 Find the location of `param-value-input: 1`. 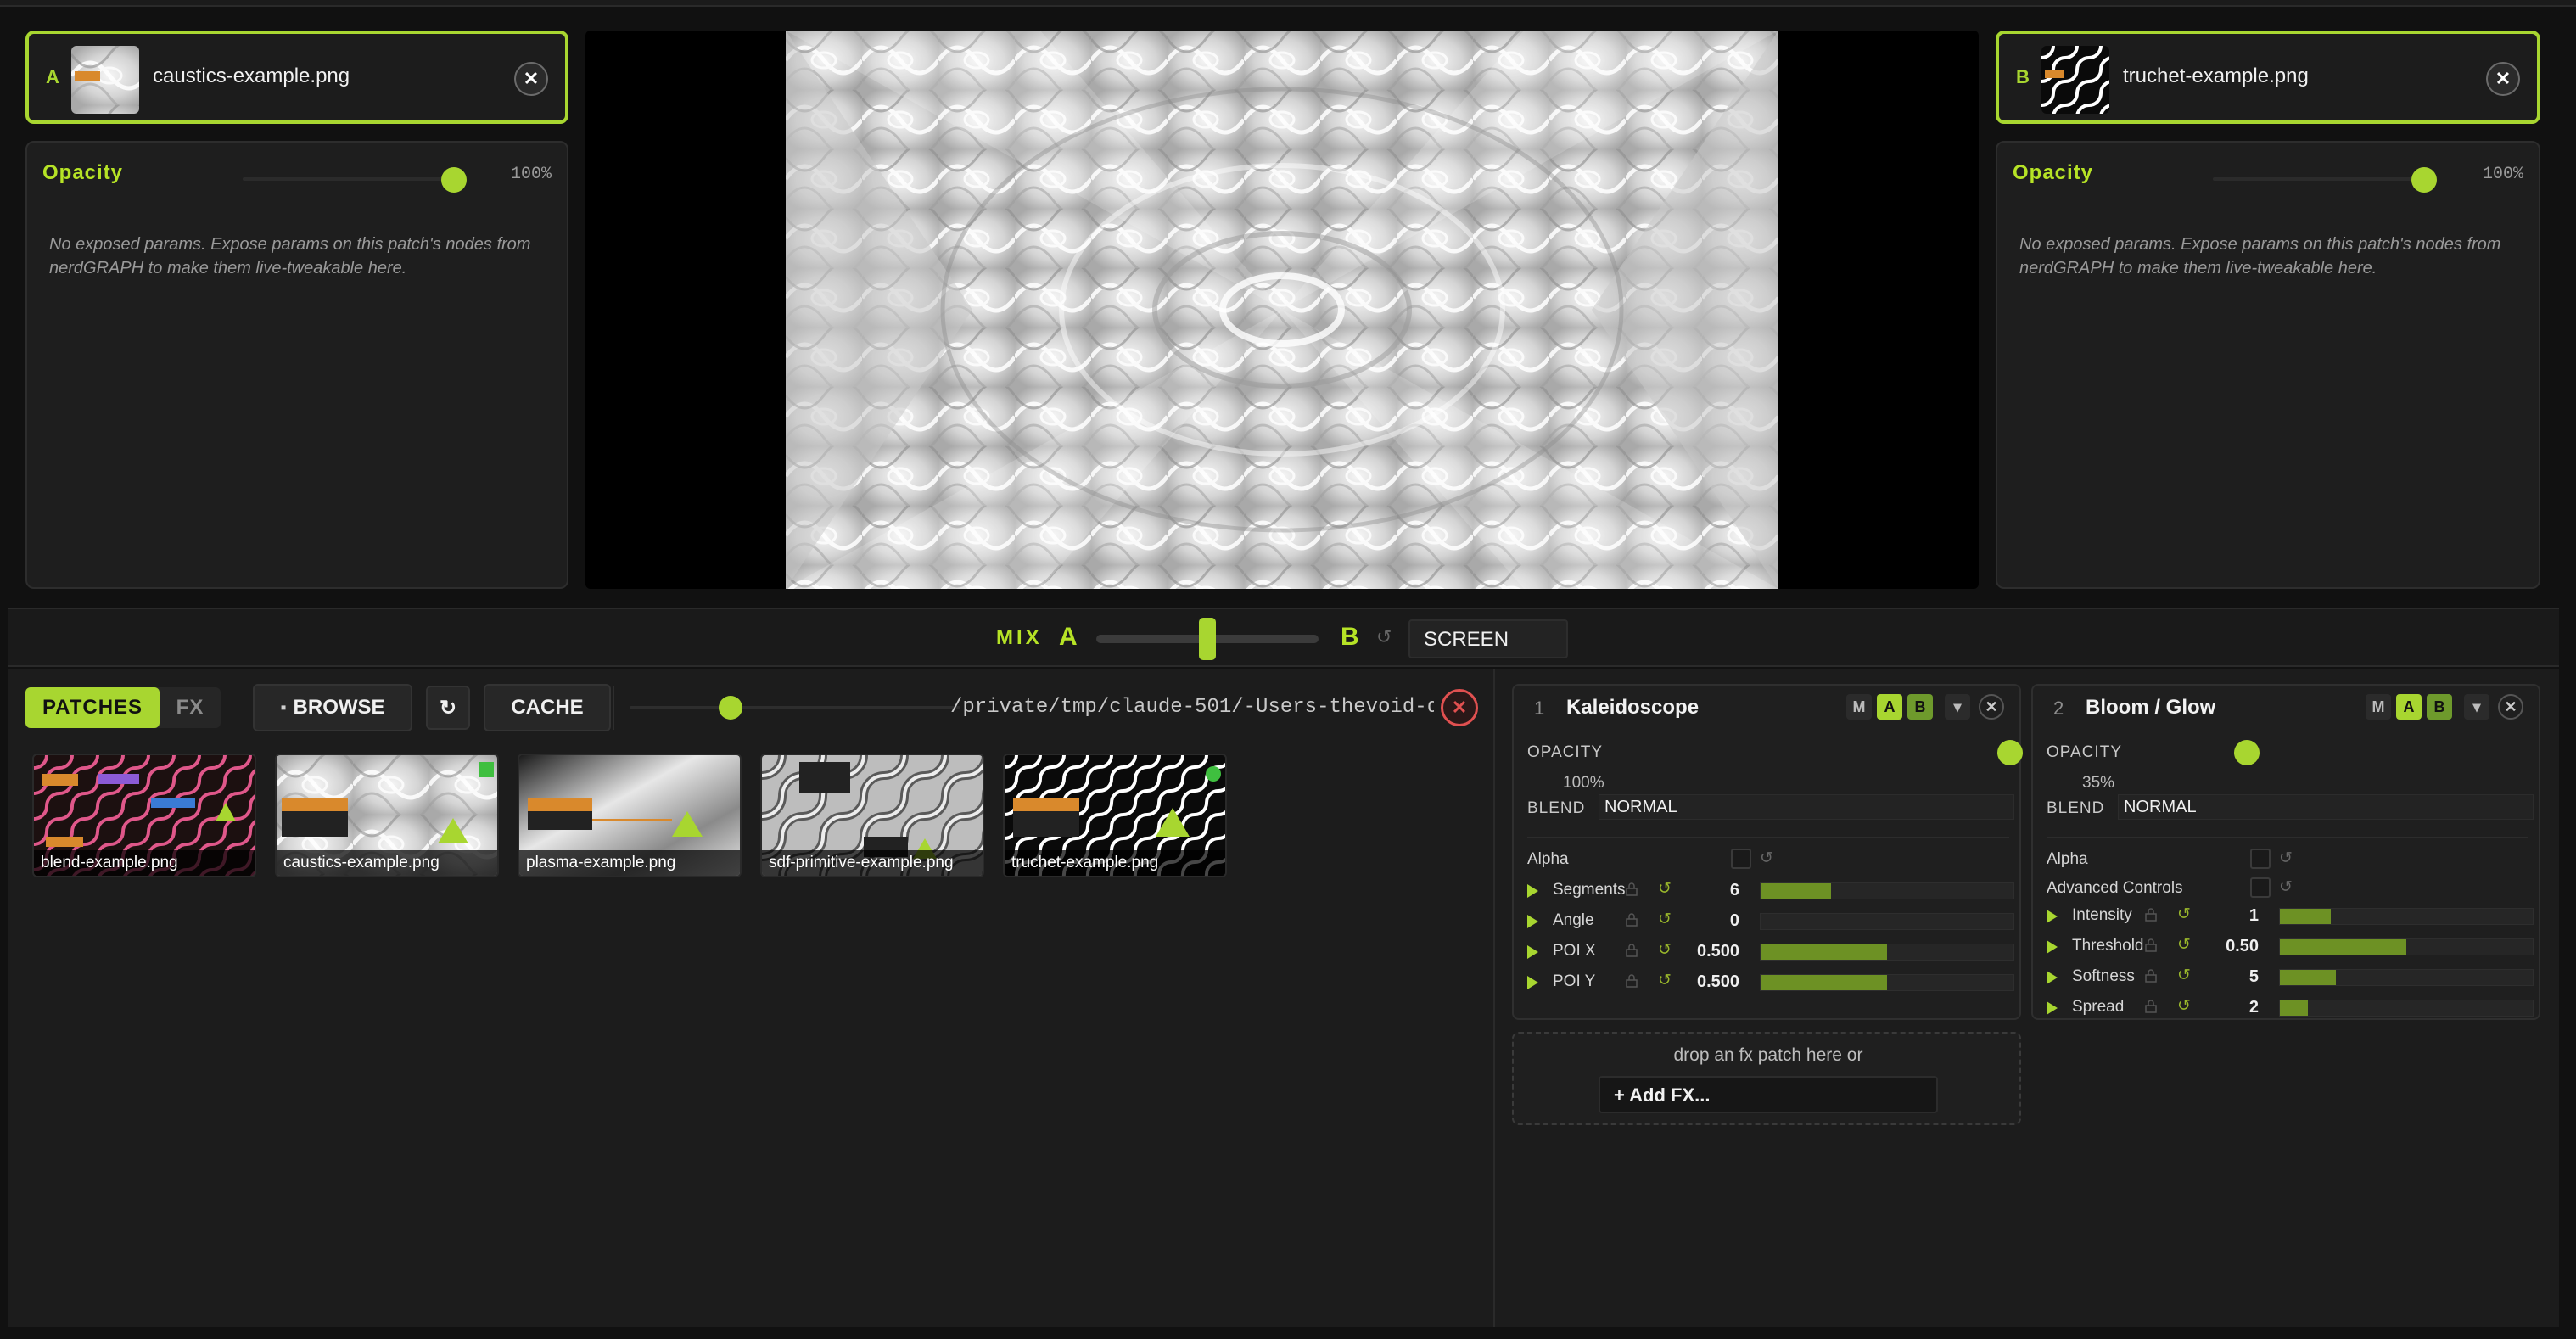

param-value-input: 1 is located at coordinates (2237, 917).